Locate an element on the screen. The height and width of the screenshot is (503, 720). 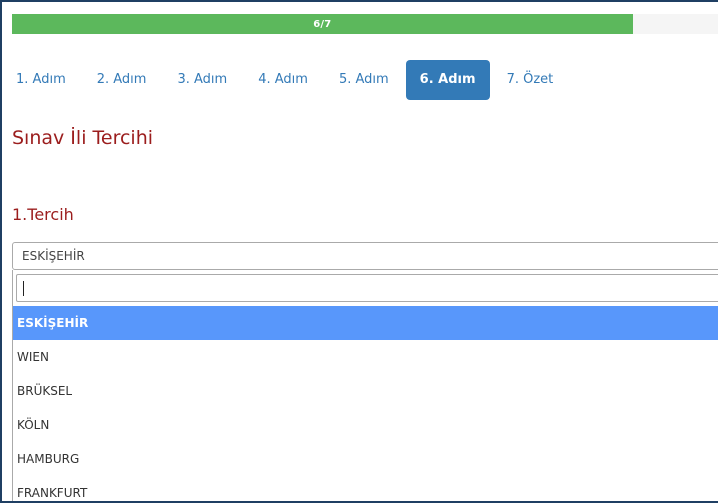
text-caret is located at coordinates (23, 288).